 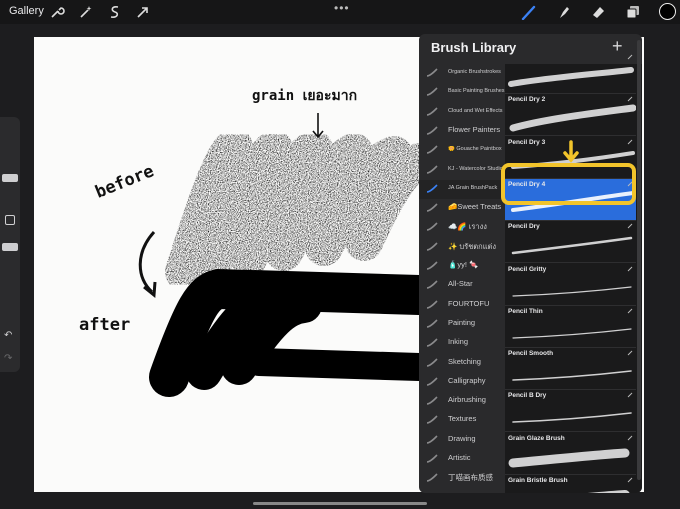 What do you see at coordinates (527, 142) in the screenshot?
I see `brush-name: Pencil Dry 3` at bounding box center [527, 142].